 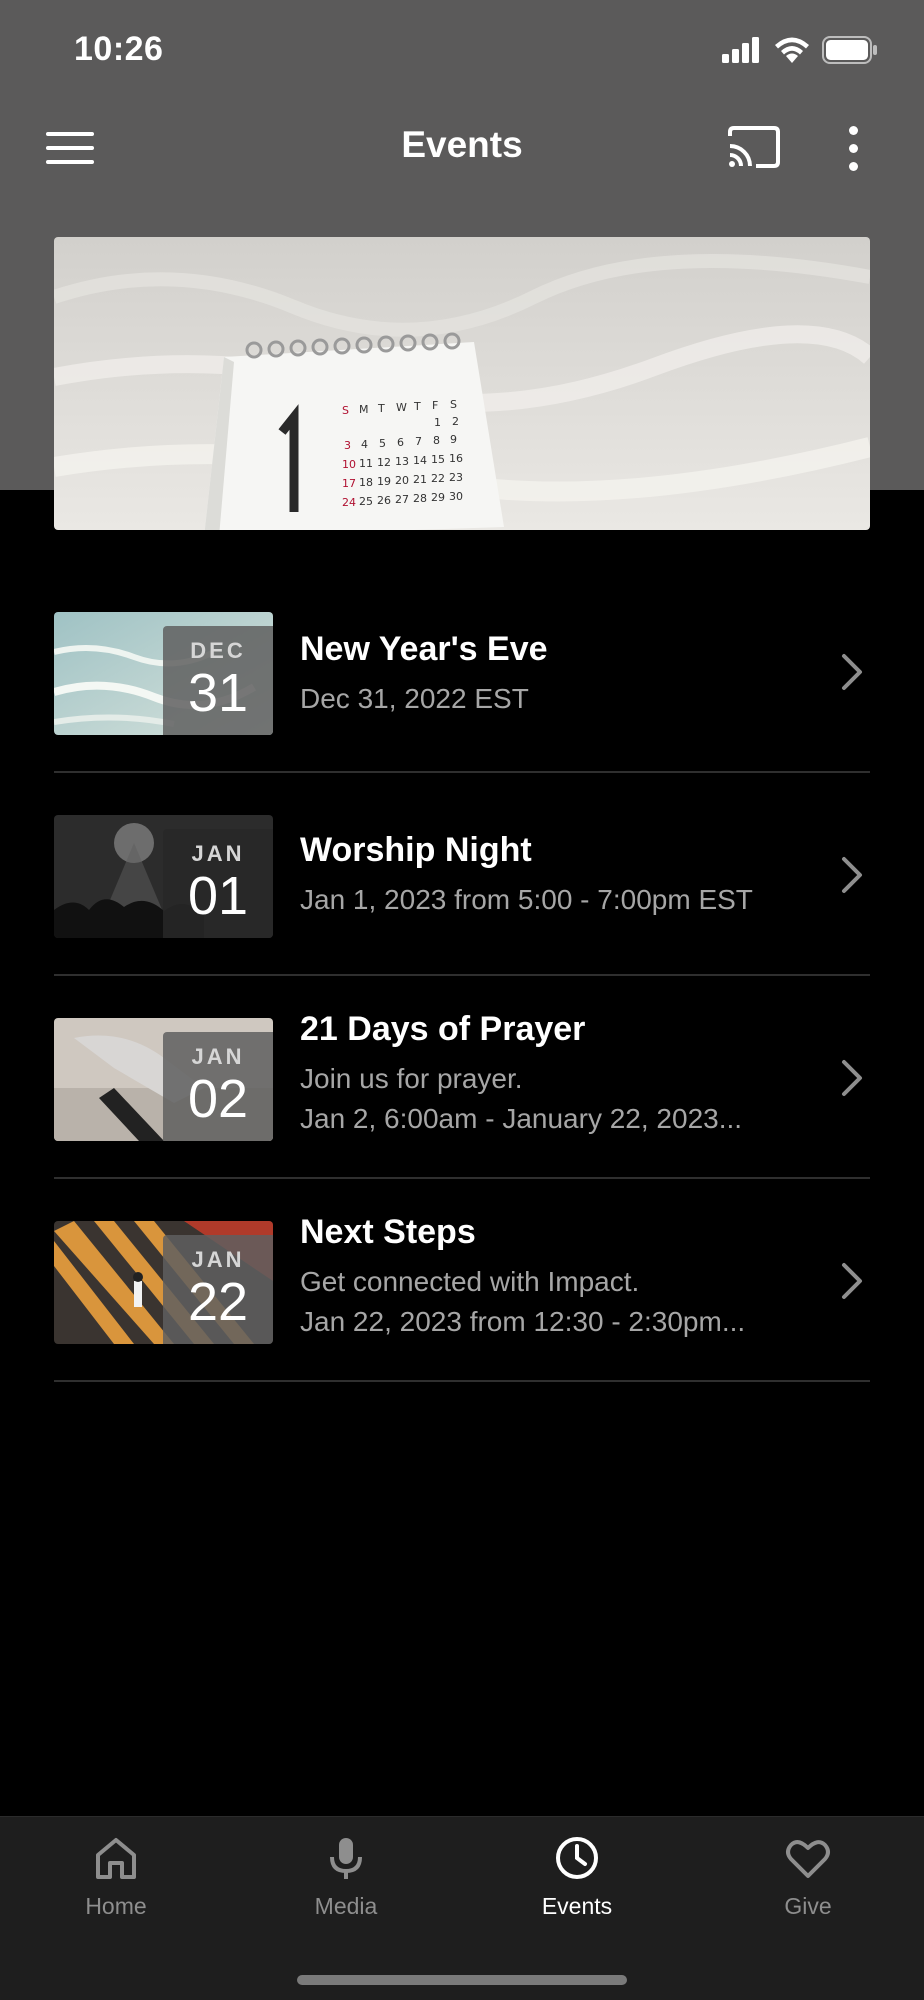 What do you see at coordinates (420, 498) in the screenshot?
I see `svg-text: 28` at bounding box center [420, 498].